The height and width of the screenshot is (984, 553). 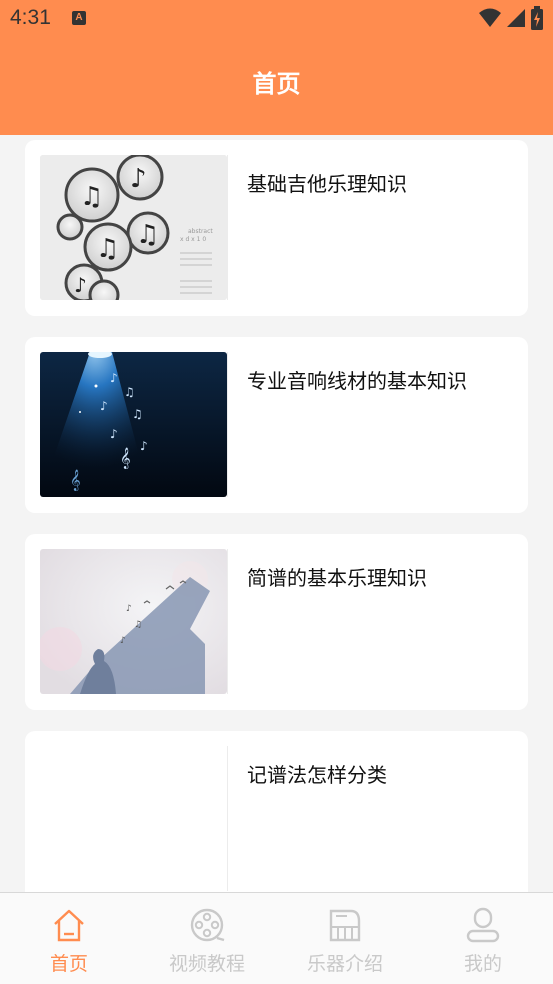 What do you see at coordinates (344, 964) in the screenshot?
I see `tab-label: 乐器介绍` at bounding box center [344, 964].